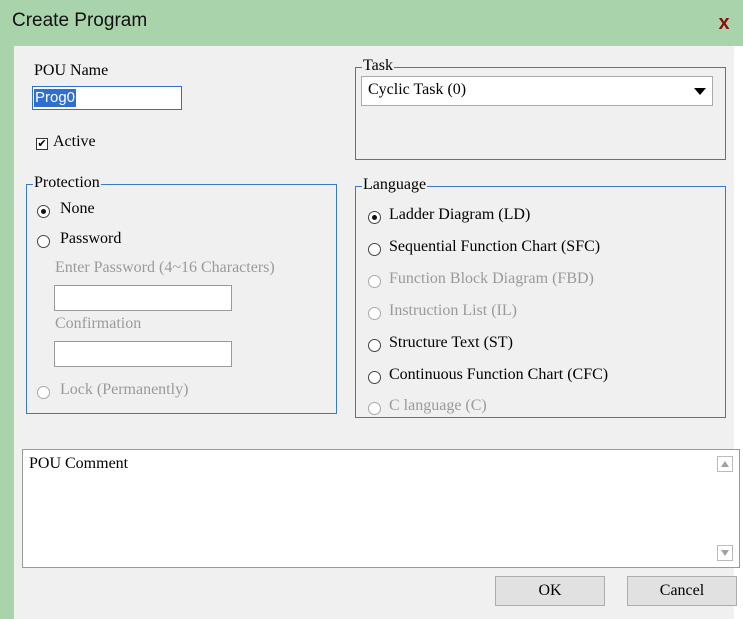 This screenshot has width=743, height=619. What do you see at coordinates (42, 144) in the screenshot?
I see `active-checkbox: ✔` at bounding box center [42, 144].